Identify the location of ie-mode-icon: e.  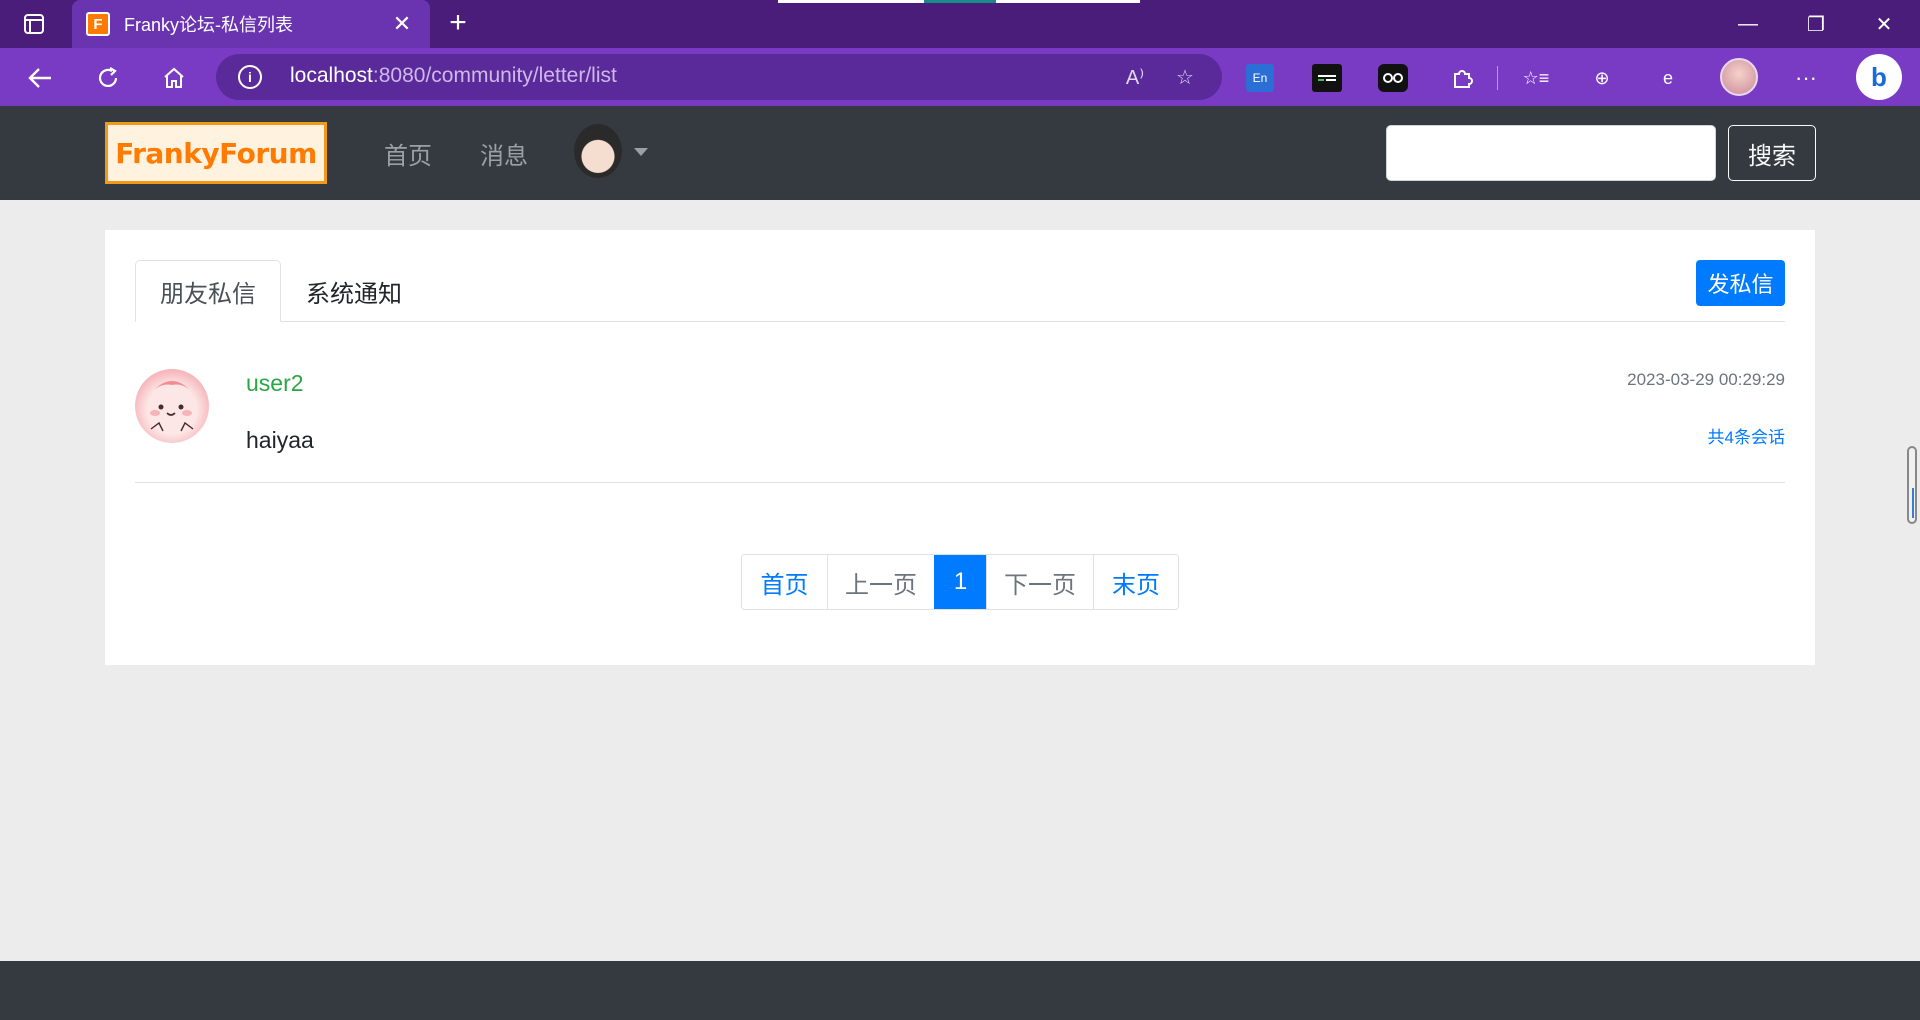
(1668, 78).